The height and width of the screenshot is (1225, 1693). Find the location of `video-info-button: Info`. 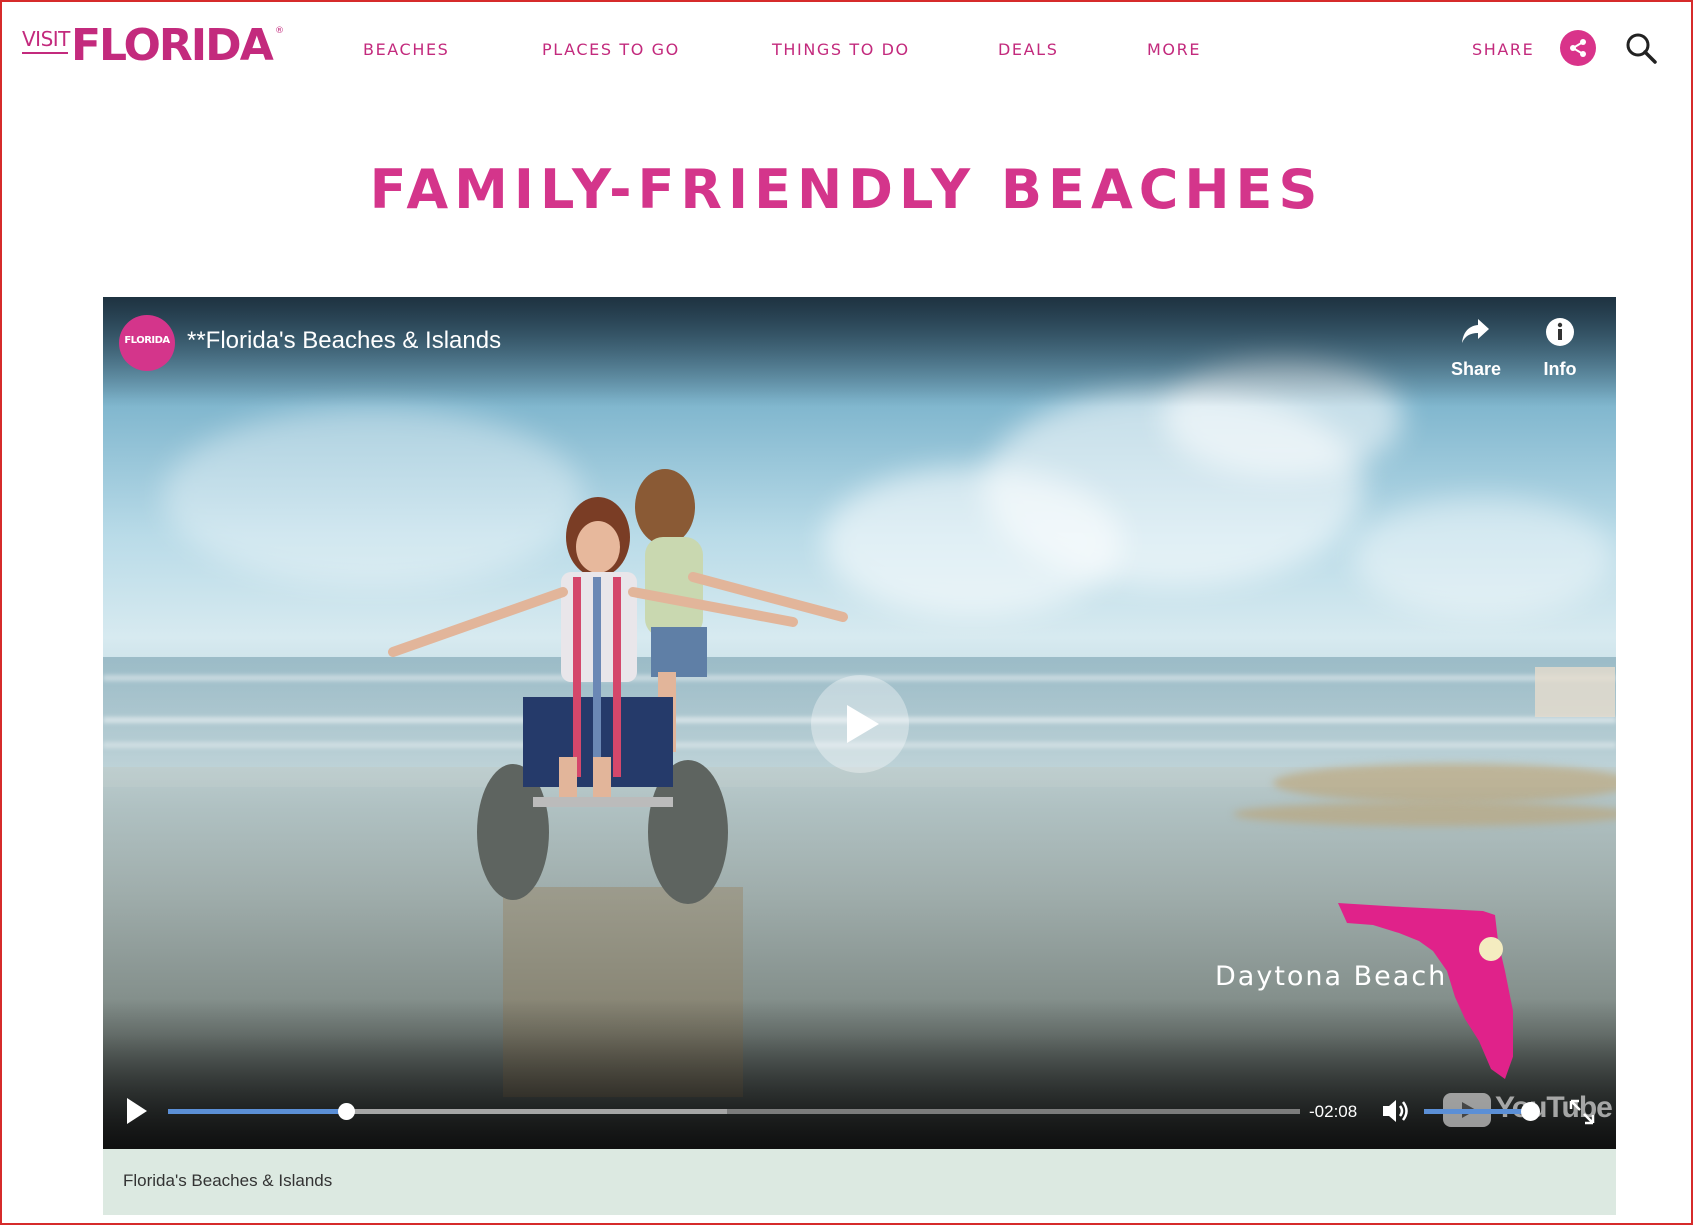

video-info-button: Info is located at coordinates (1560, 348).